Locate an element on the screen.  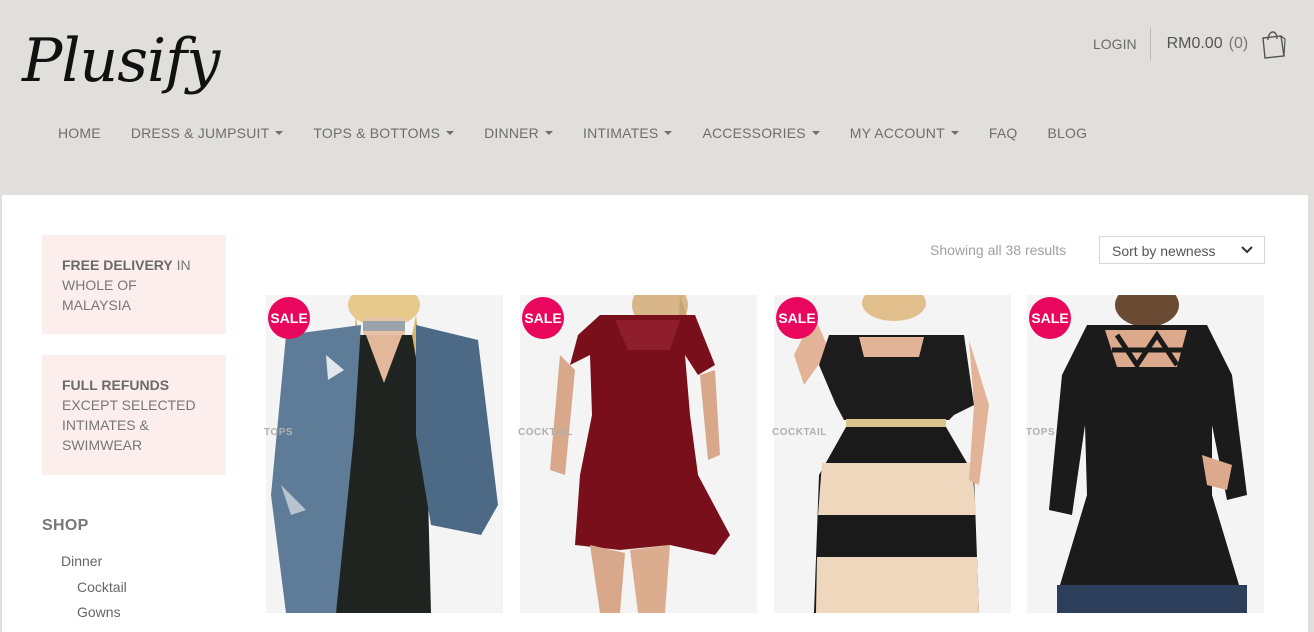
nav-accessories: ACCESSORIES is located at coordinates (760, 133).